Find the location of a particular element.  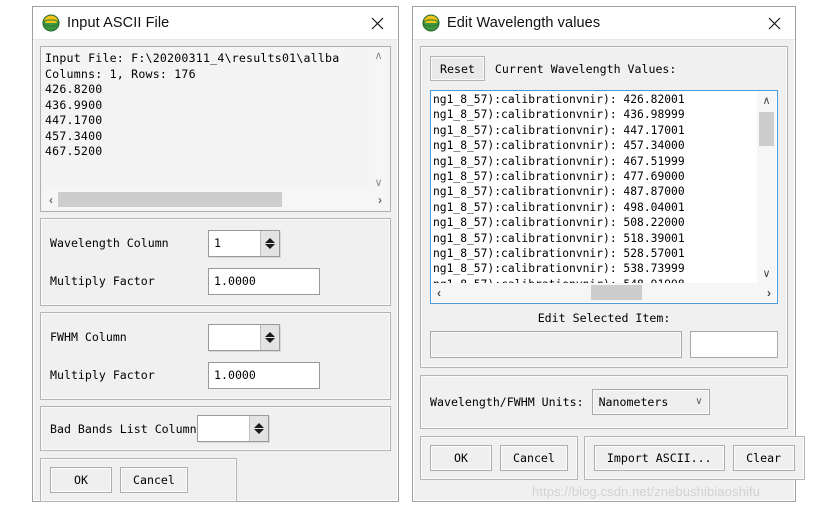

list-horizontal-scrollbar: ‹ › is located at coordinates (604, 292).